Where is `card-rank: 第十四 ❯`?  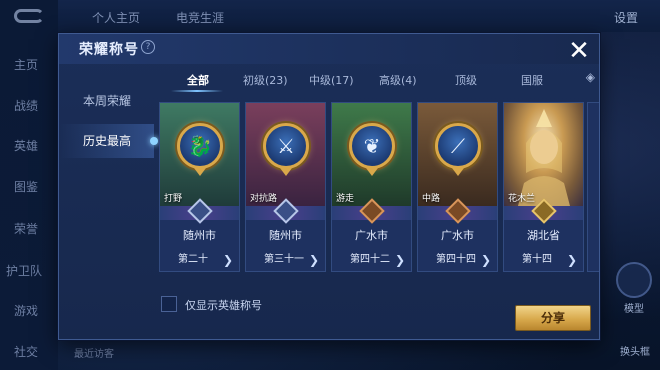
card-rank: 第十四 ❯ is located at coordinates (543, 260).